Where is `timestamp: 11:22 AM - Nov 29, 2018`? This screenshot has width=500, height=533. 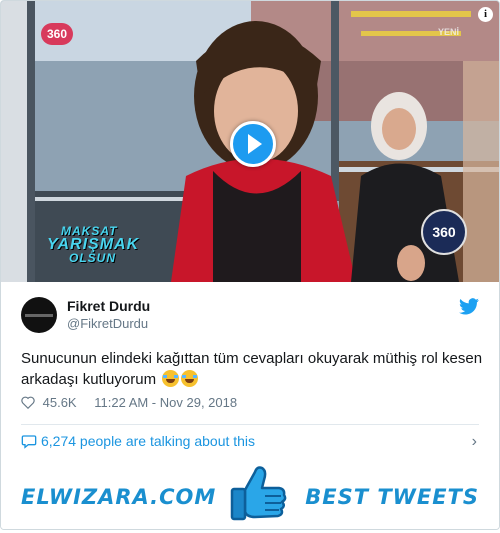 timestamp: 11:22 AM - Nov 29, 2018 is located at coordinates (165, 402).